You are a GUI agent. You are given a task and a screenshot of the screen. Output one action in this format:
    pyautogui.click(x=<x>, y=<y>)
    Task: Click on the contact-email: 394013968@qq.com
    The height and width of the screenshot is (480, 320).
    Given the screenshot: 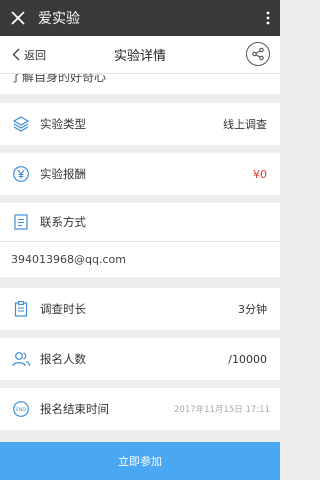 What is the action you would take?
    pyautogui.click(x=68, y=259)
    